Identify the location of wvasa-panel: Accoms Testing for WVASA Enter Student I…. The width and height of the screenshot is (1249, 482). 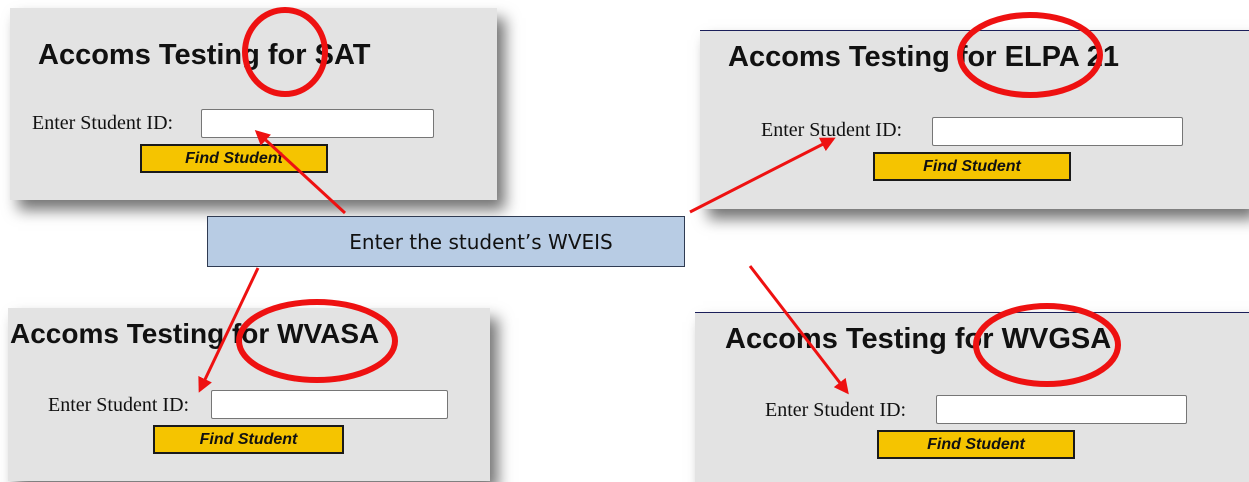
(249, 394).